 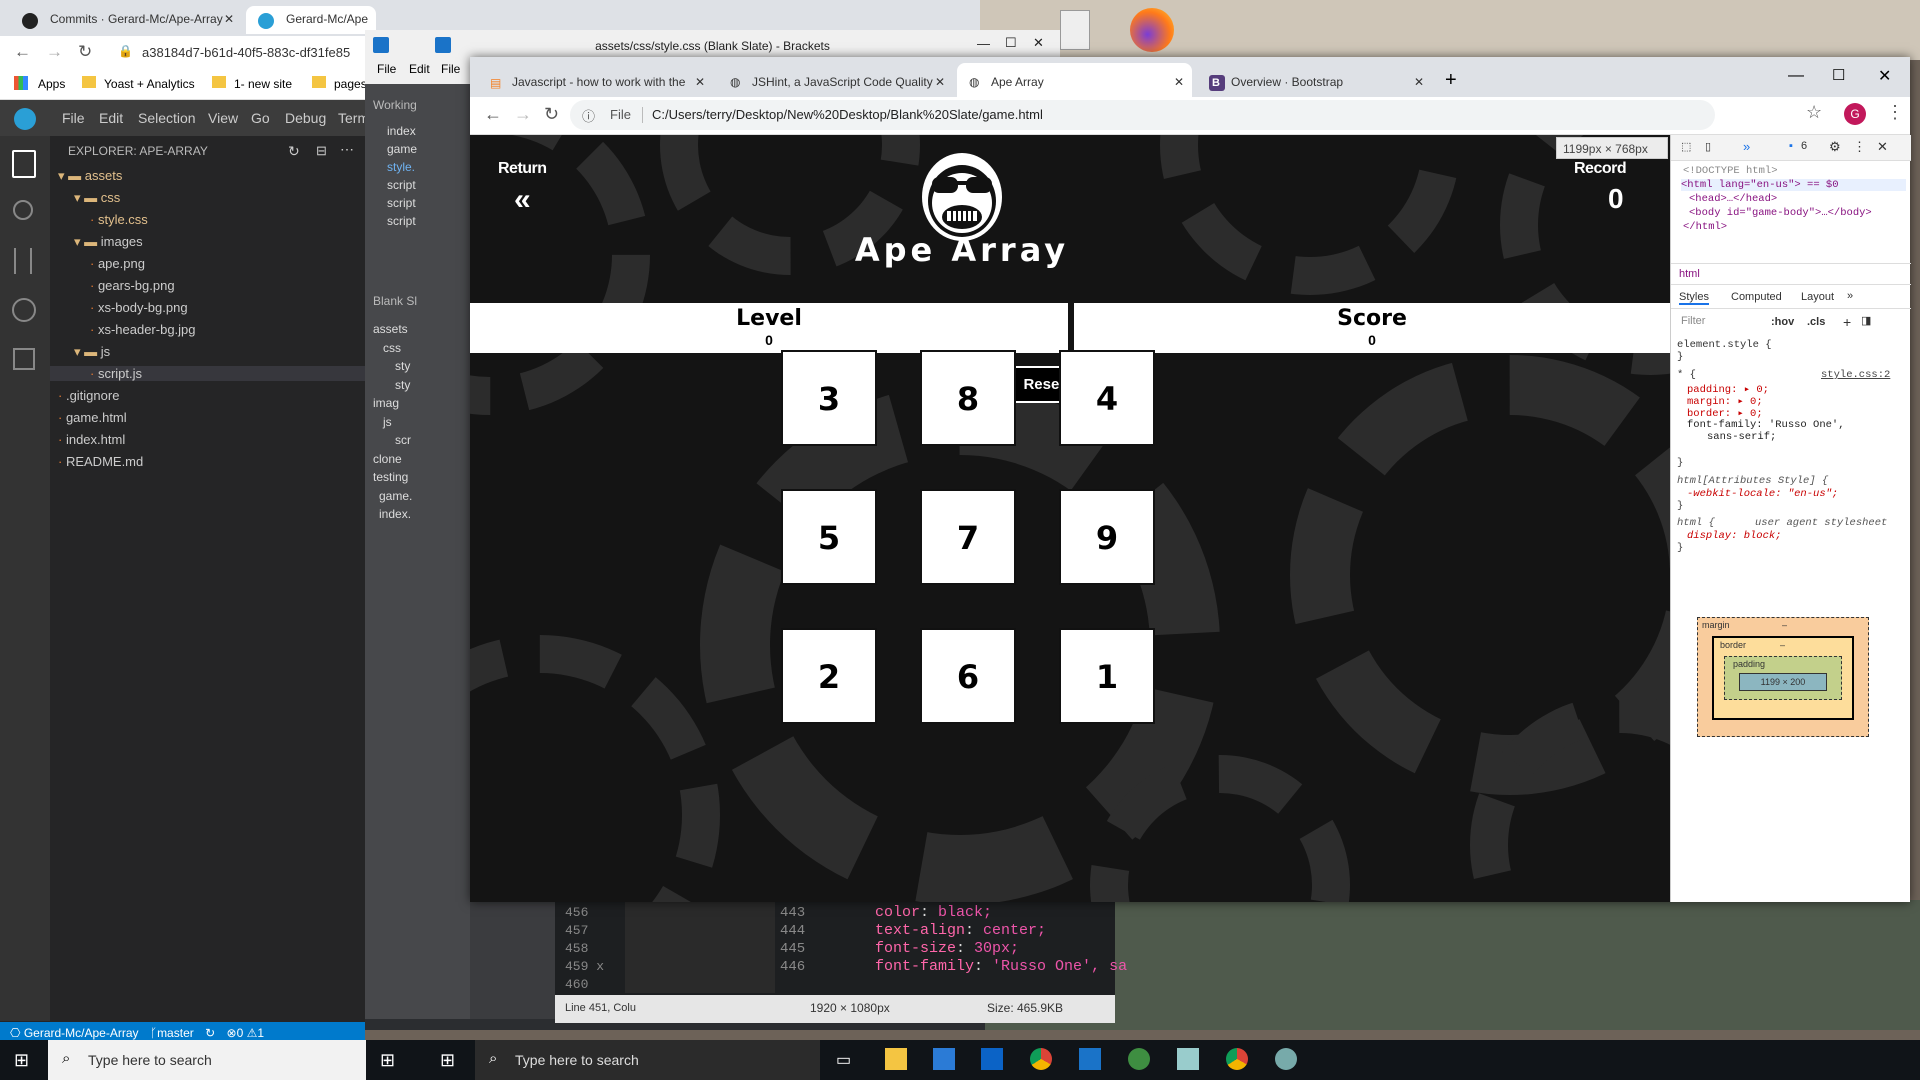 I want to click on project-item: game., so click(x=395, y=496).